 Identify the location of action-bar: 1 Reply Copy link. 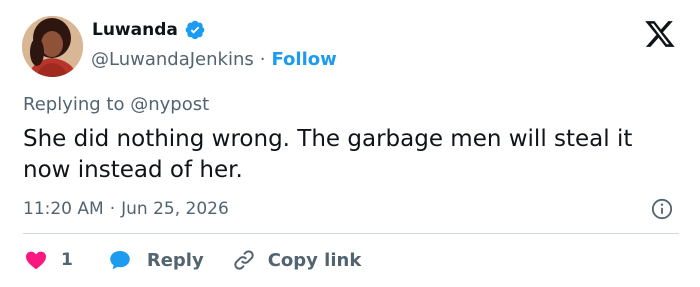
(192, 260).